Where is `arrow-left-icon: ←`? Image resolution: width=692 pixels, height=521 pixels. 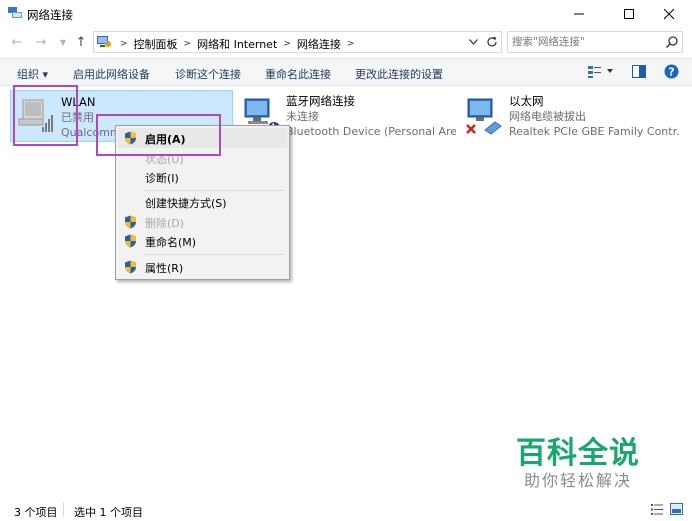
arrow-left-icon: ← is located at coordinates (17, 42).